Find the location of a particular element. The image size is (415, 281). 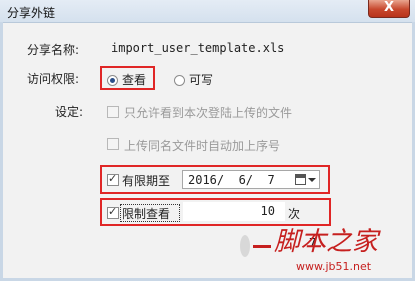

settings-label: 设定: is located at coordinates (69, 112).